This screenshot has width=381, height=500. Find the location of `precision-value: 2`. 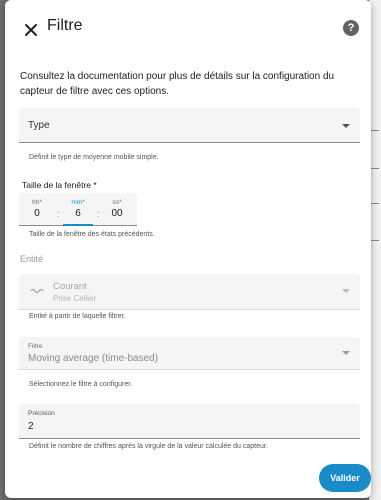

precision-value: 2 is located at coordinates (31, 426).